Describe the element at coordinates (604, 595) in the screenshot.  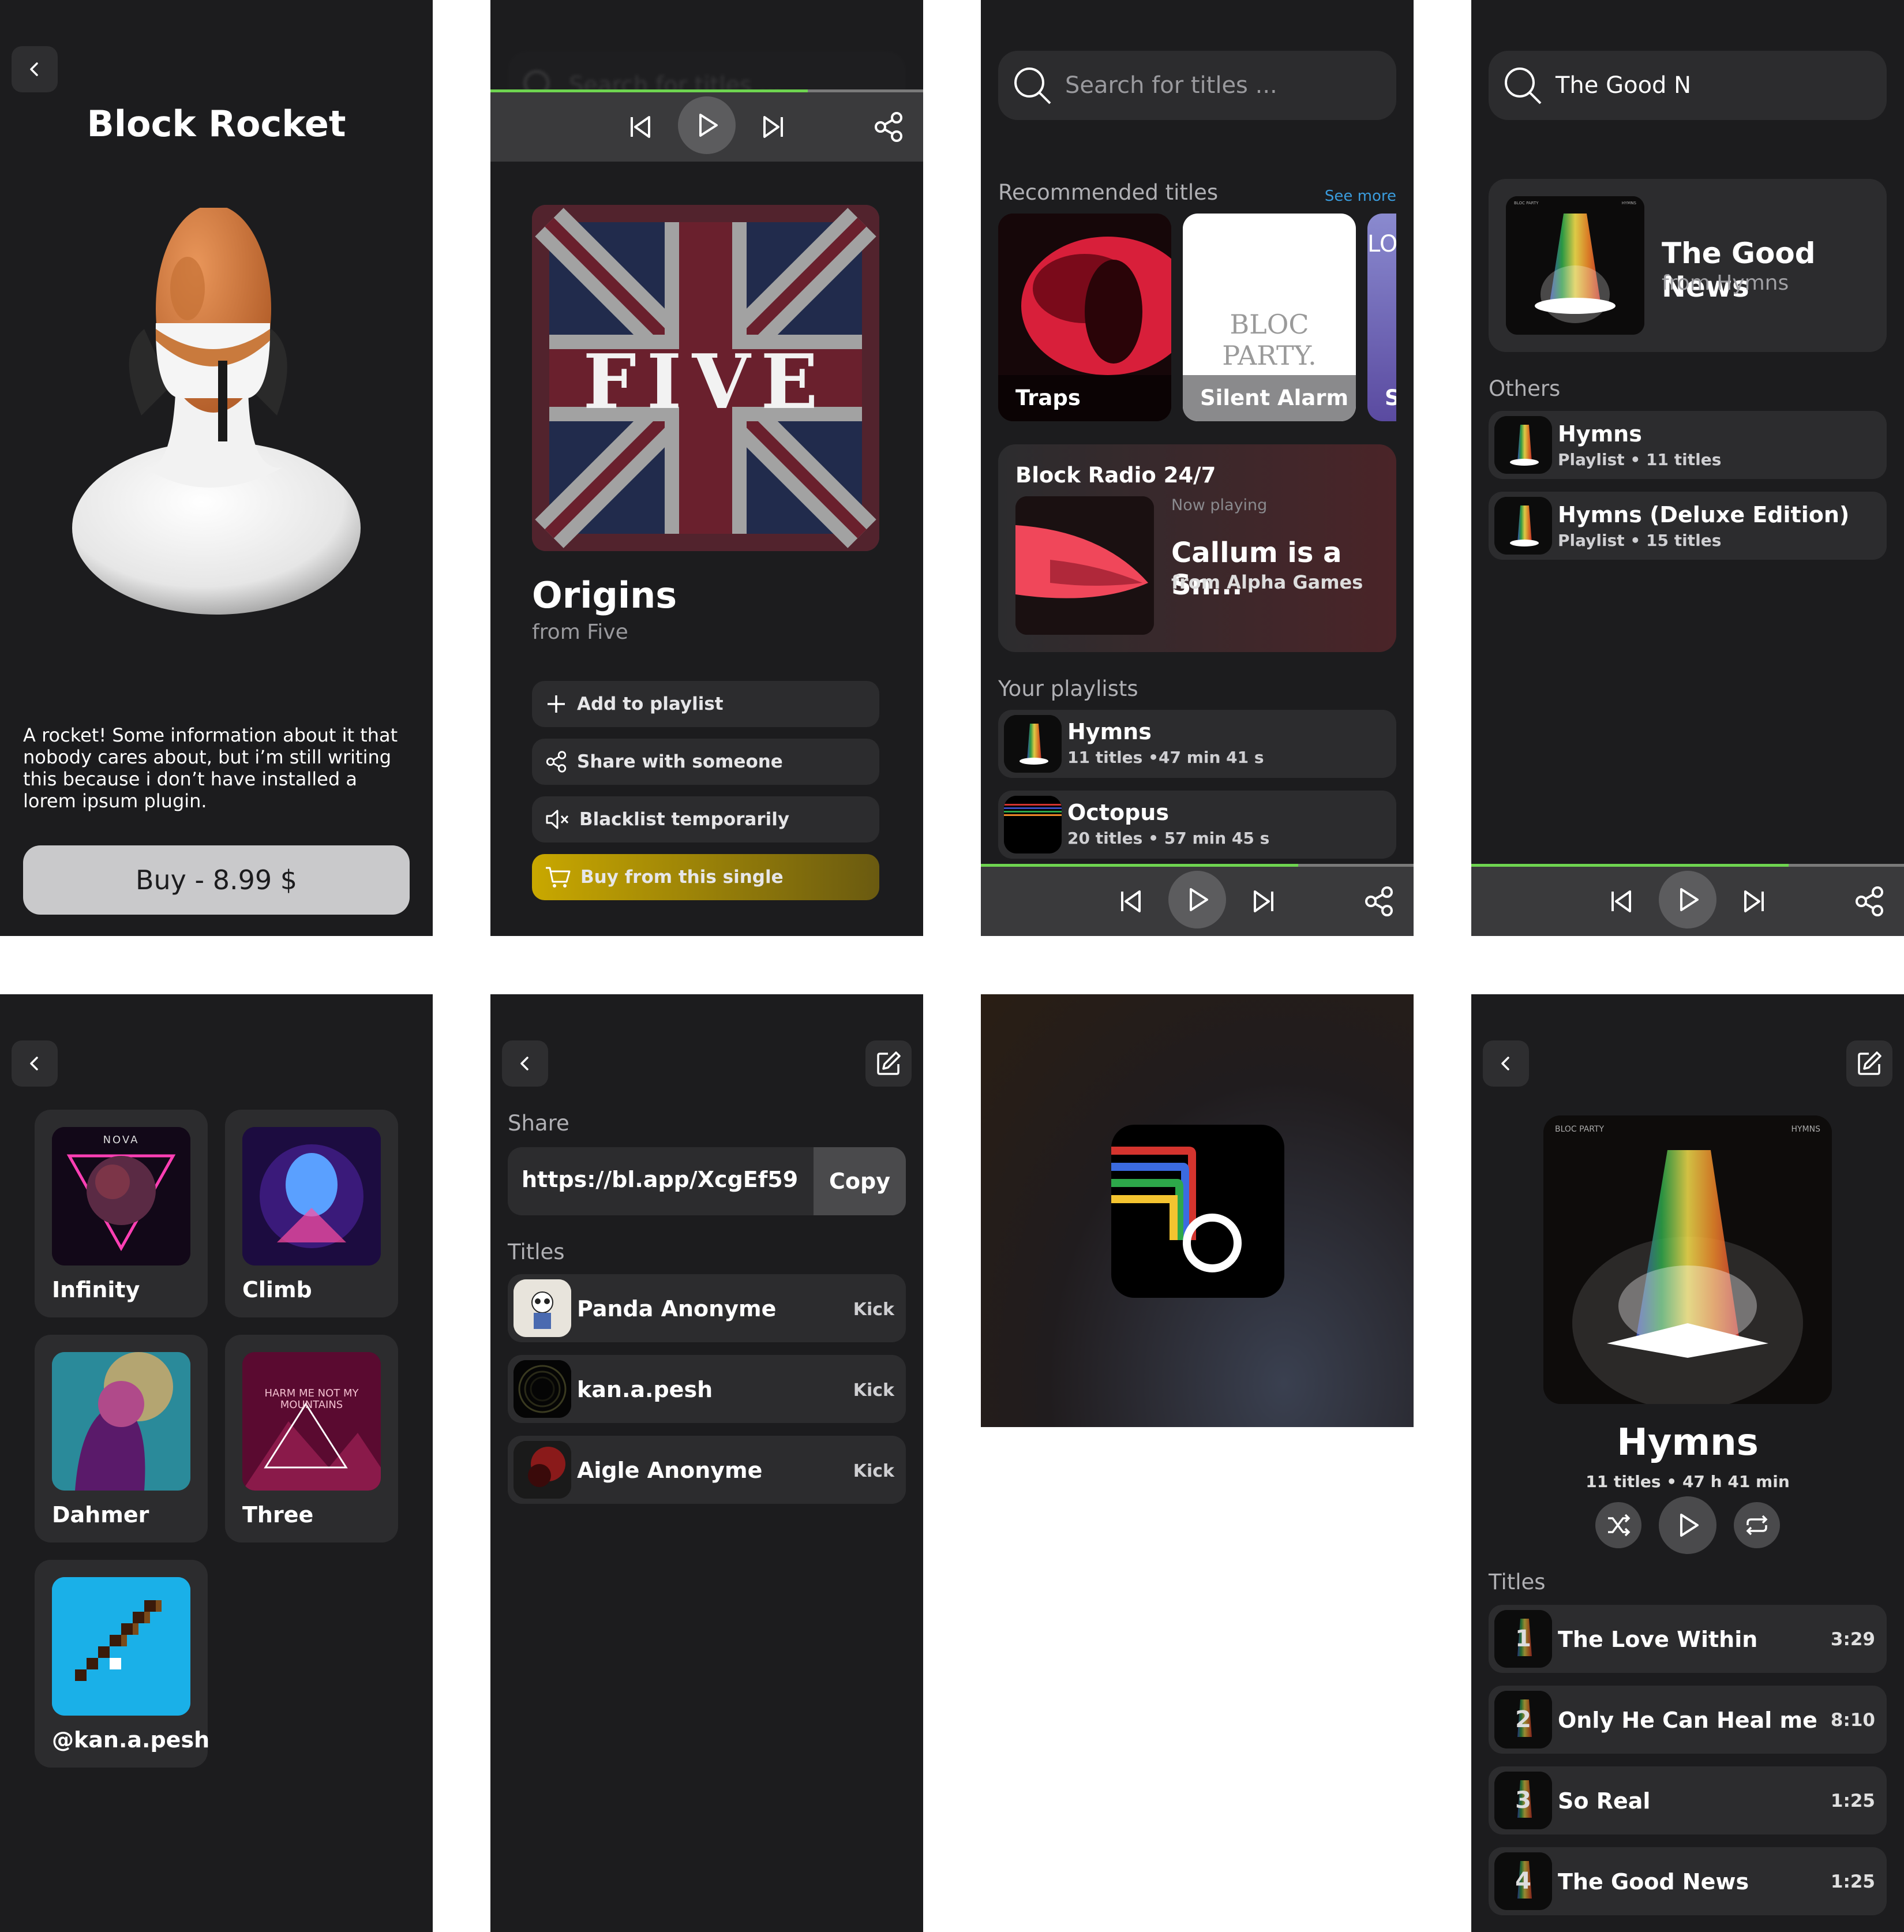
I see `track-title: Origins` at that location.